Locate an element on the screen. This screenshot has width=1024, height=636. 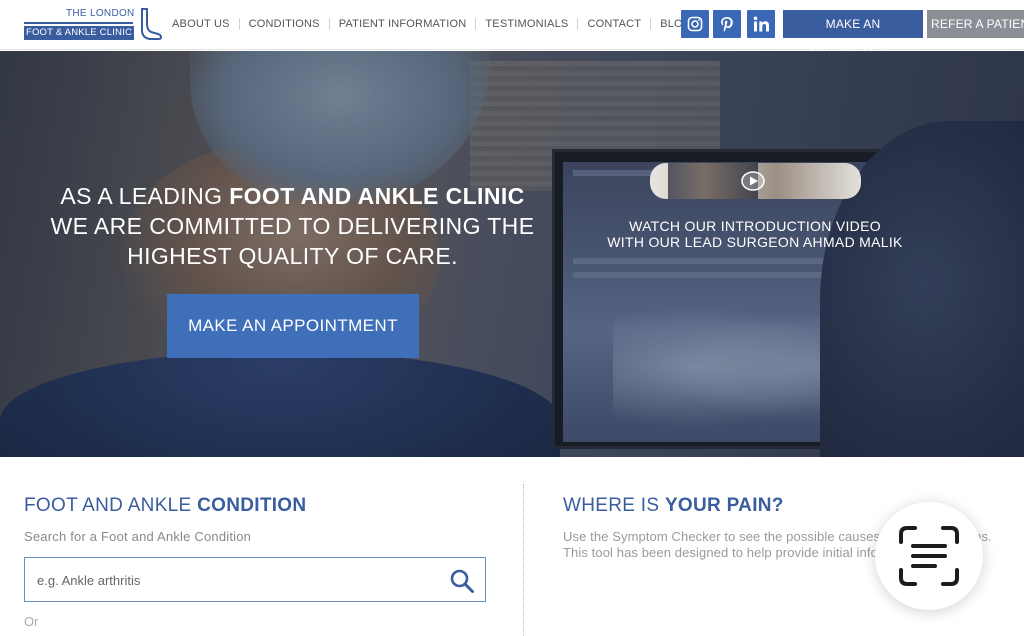
intro-video-thumbnail is located at coordinates (755, 181).